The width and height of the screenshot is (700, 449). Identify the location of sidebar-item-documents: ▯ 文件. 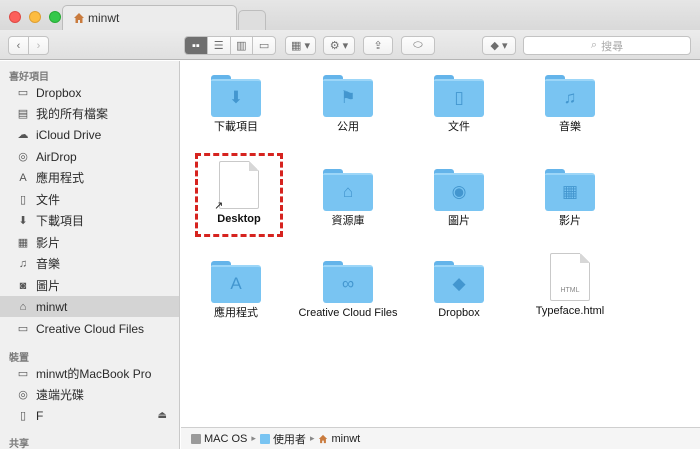
(89, 199).